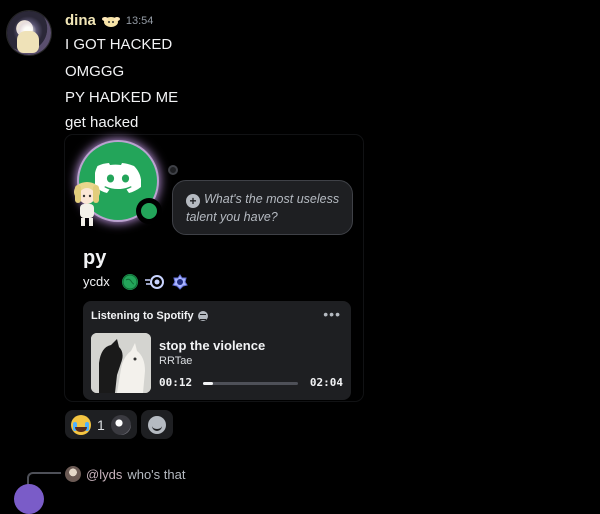 Image resolution: width=600 pixels, height=514 pixels. I want to click on boost-badge-icon, so click(180, 282).